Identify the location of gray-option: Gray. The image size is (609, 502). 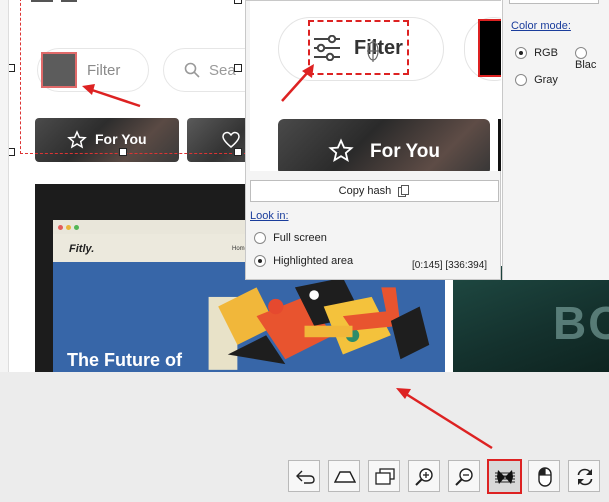
(536, 80).